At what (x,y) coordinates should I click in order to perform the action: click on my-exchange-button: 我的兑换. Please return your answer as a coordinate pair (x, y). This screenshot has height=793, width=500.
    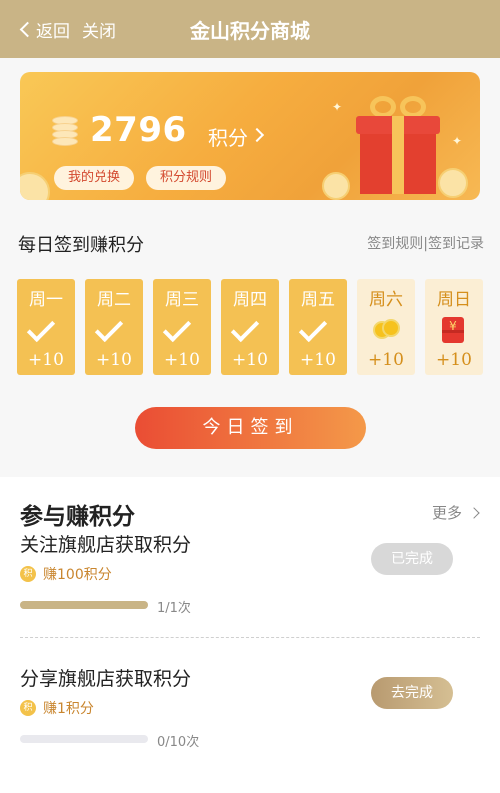
    Looking at the image, I should click on (94, 178).